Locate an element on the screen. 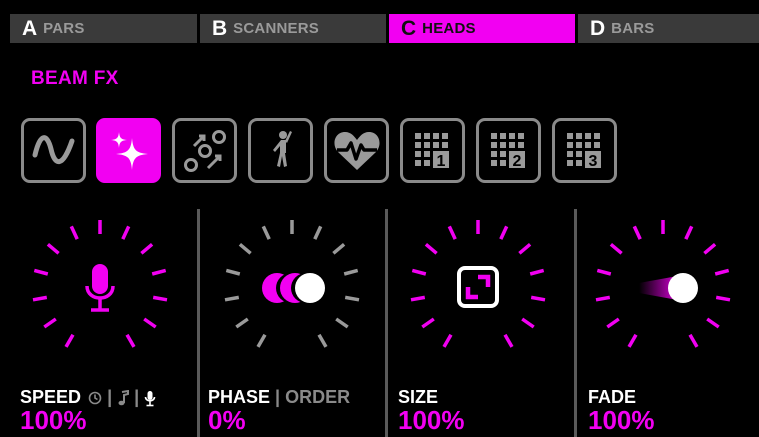 The height and width of the screenshot is (437, 759). effect-grid-2-button: 2 is located at coordinates (508, 150).